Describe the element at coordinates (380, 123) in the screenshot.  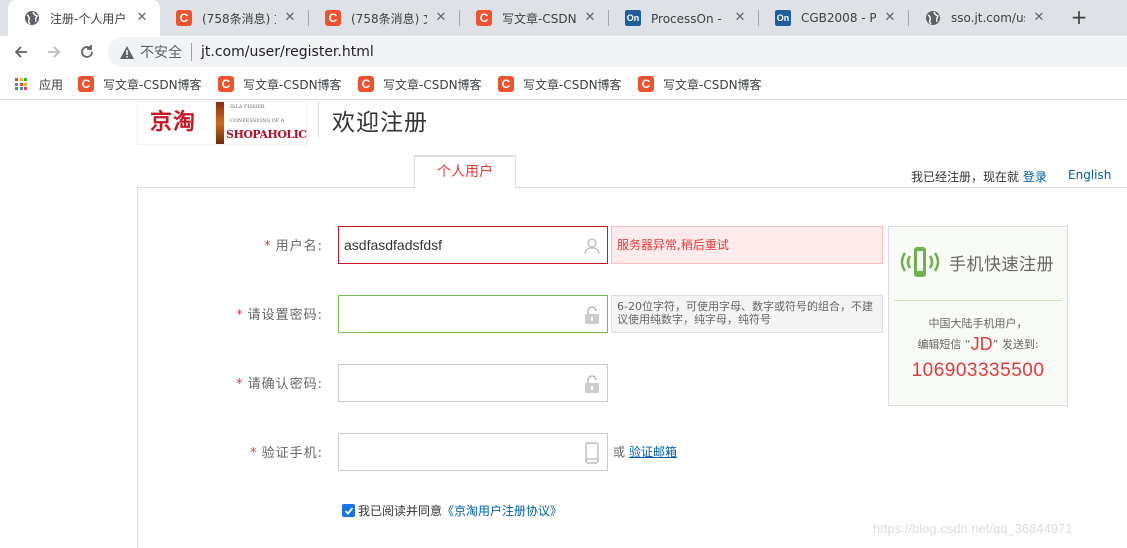
I see `page-title: 欢迎注册` at that location.